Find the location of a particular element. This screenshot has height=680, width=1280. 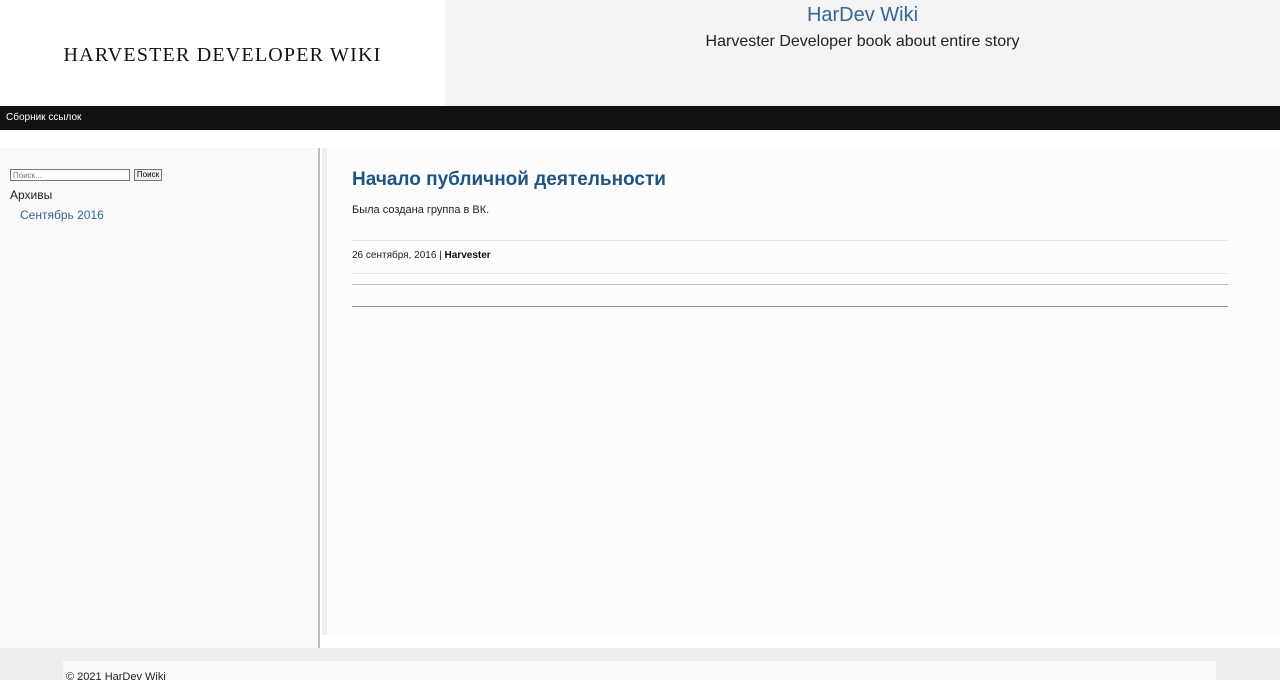

footer-inner: © 2021 HarDev Wiki is located at coordinates (639, 670).